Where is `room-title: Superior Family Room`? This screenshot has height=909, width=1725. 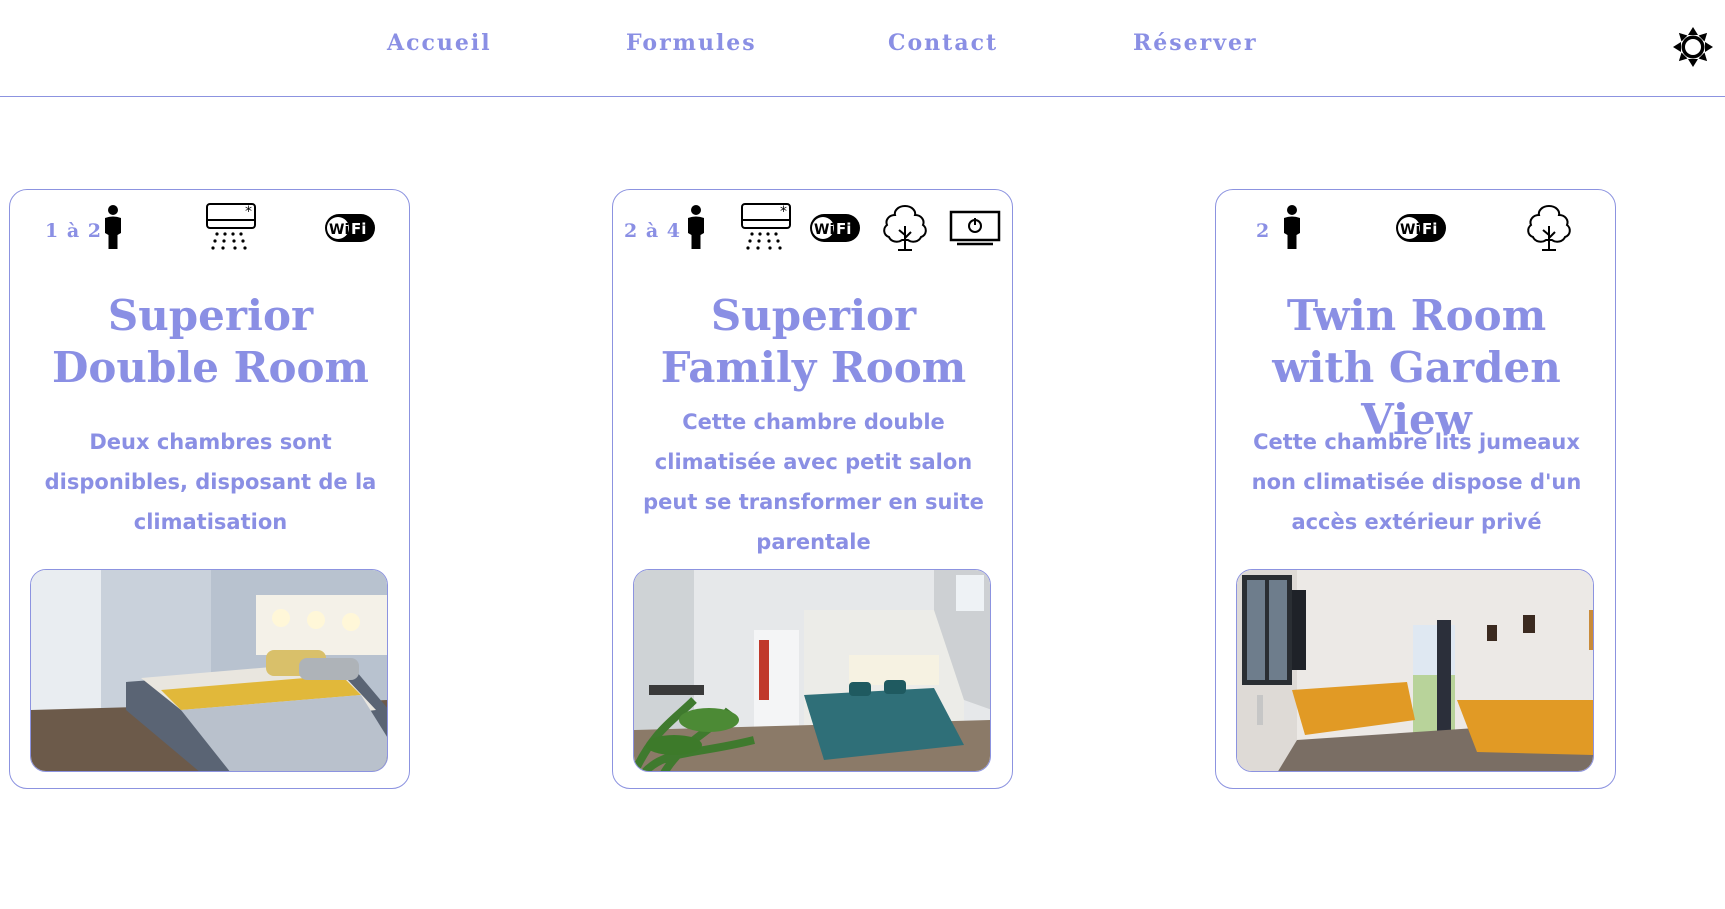 room-title: Superior Family Room is located at coordinates (813, 341).